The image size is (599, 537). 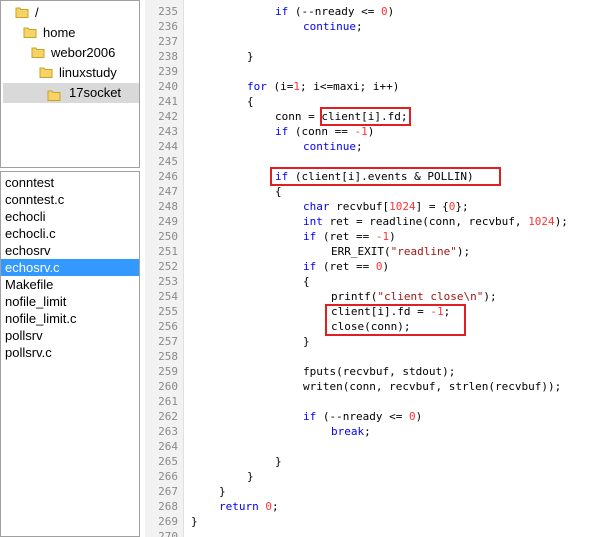 I want to click on code-line: 236 continue;, so click(x=372, y=26).